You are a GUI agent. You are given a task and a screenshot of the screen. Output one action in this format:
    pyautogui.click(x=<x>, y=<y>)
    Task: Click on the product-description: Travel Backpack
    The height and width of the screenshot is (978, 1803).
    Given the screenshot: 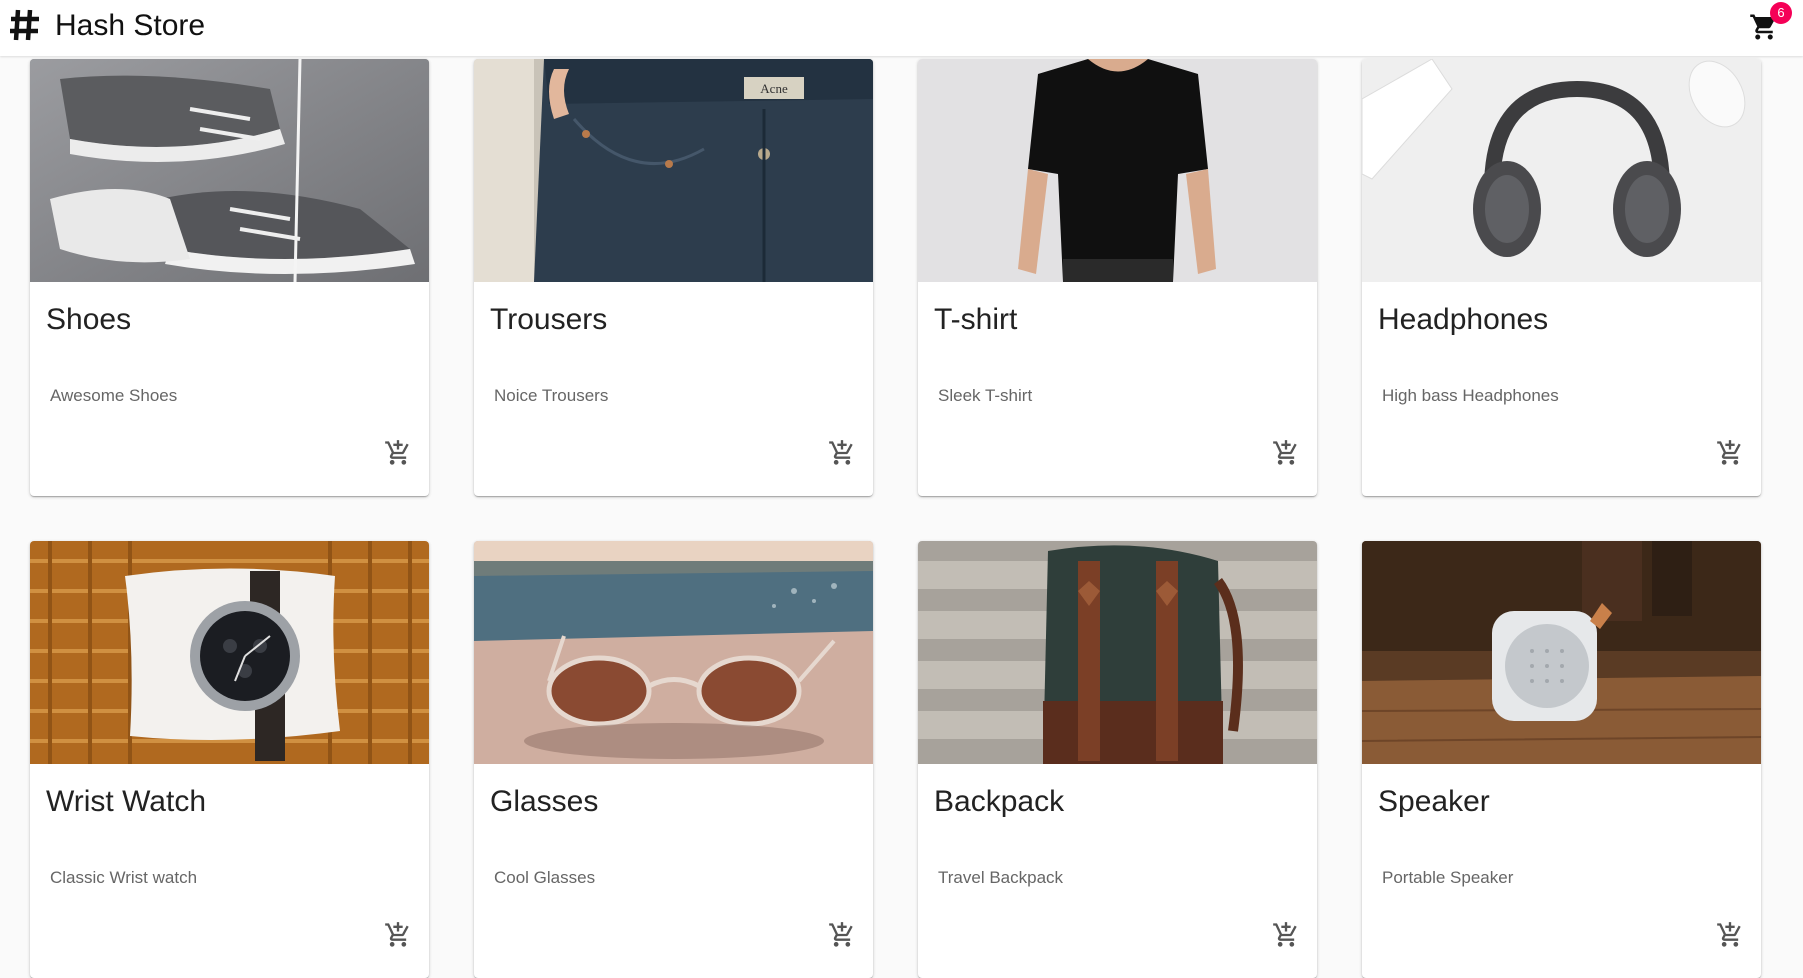 What is the action you would take?
    pyautogui.click(x=1001, y=877)
    